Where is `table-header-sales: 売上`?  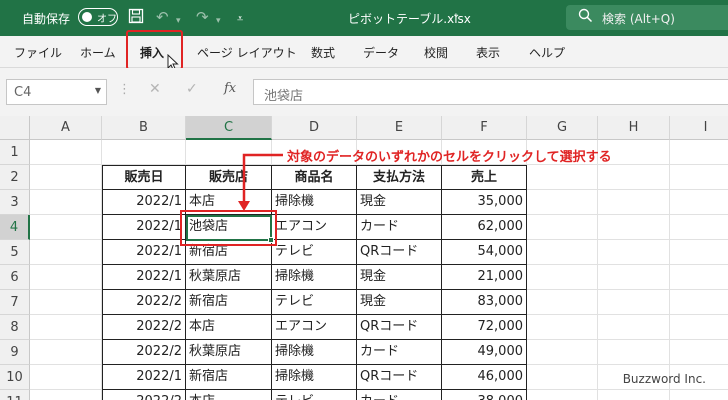 table-header-sales: 売上 is located at coordinates (484, 177).